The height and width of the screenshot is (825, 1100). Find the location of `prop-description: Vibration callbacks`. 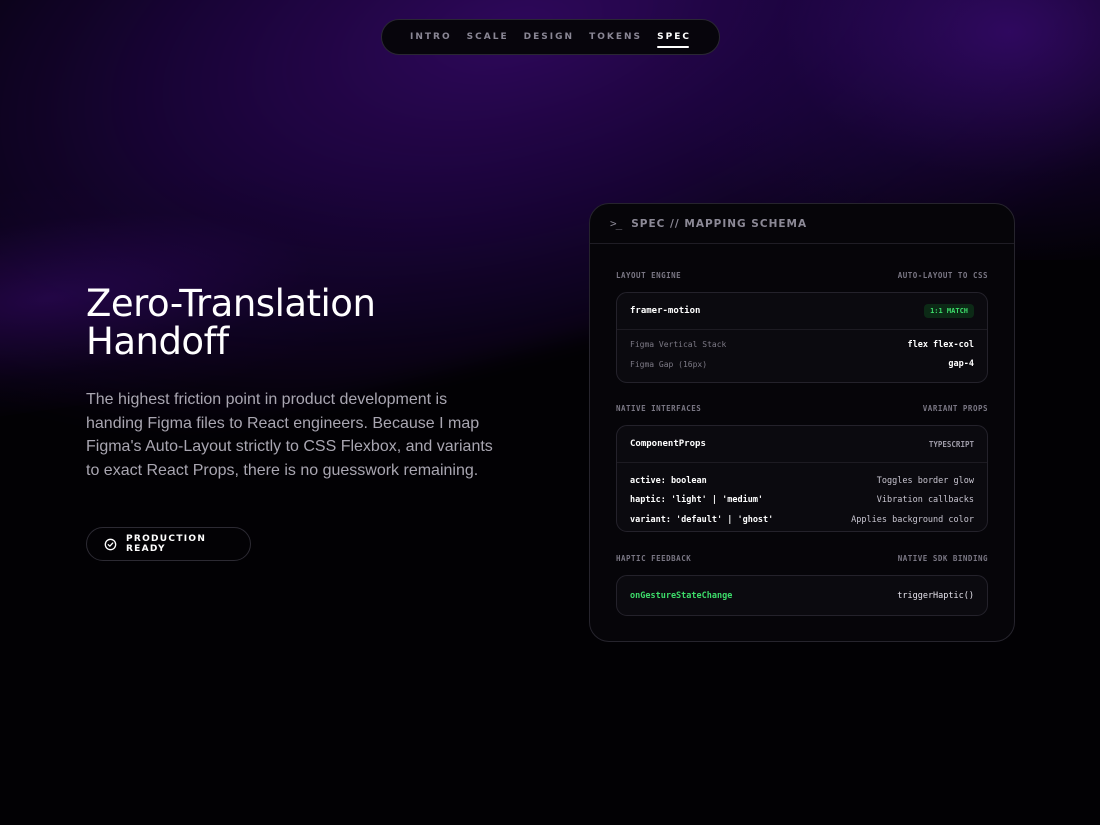

prop-description: Vibration callbacks is located at coordinates (925, 500).